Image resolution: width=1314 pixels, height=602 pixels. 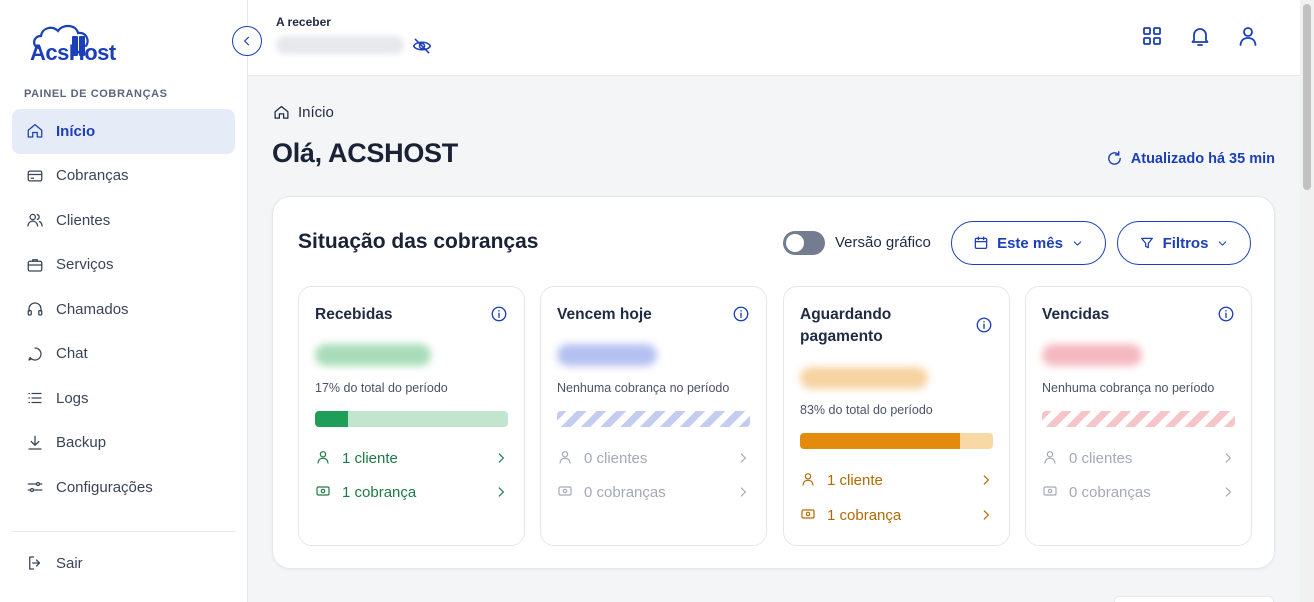 What do you see at coordinates (1307, 97) in the screenshot?
I see `scrollbar-thumb` at bounding box center [1307, 97].